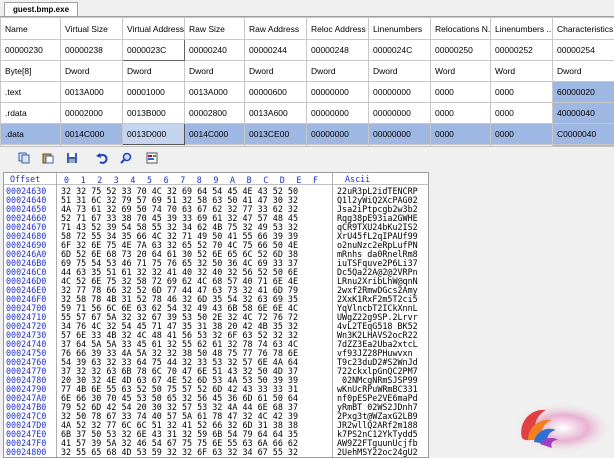 The height and width of the screenshot is (458, 614). Describe the element at coordinates (116, 180) in the screenshot. I see `hex-column-header: 3` at that location.